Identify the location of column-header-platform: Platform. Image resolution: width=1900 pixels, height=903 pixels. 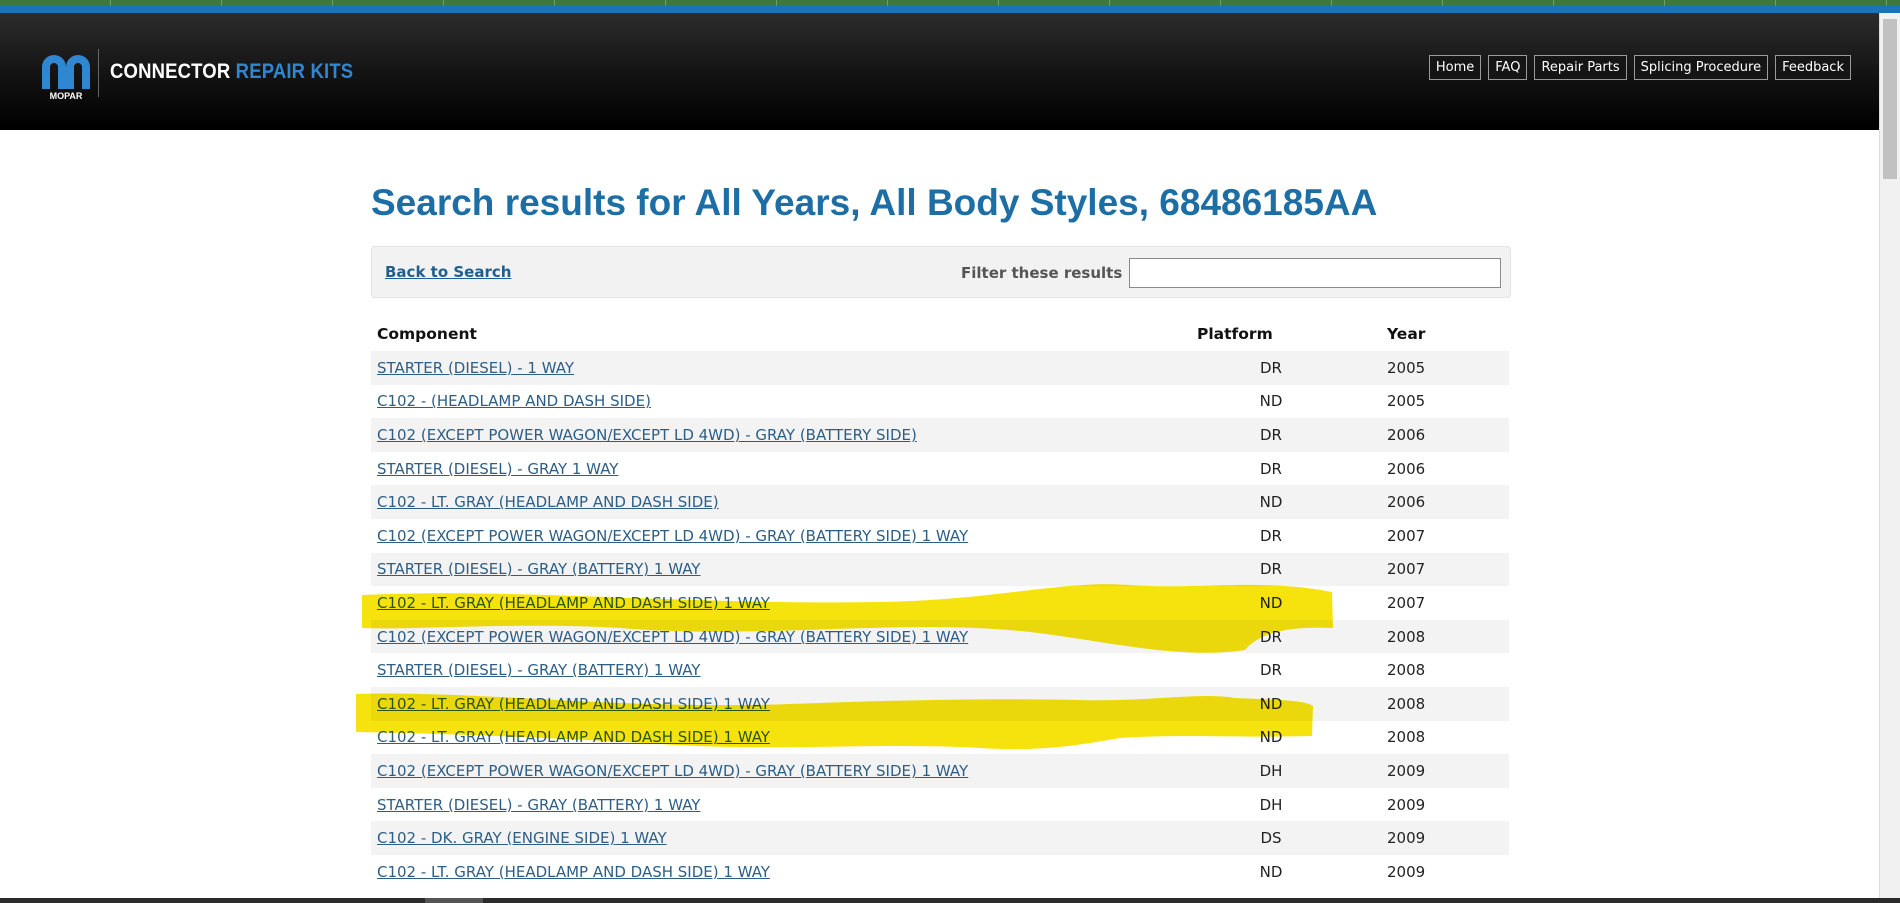
(1271, 334).